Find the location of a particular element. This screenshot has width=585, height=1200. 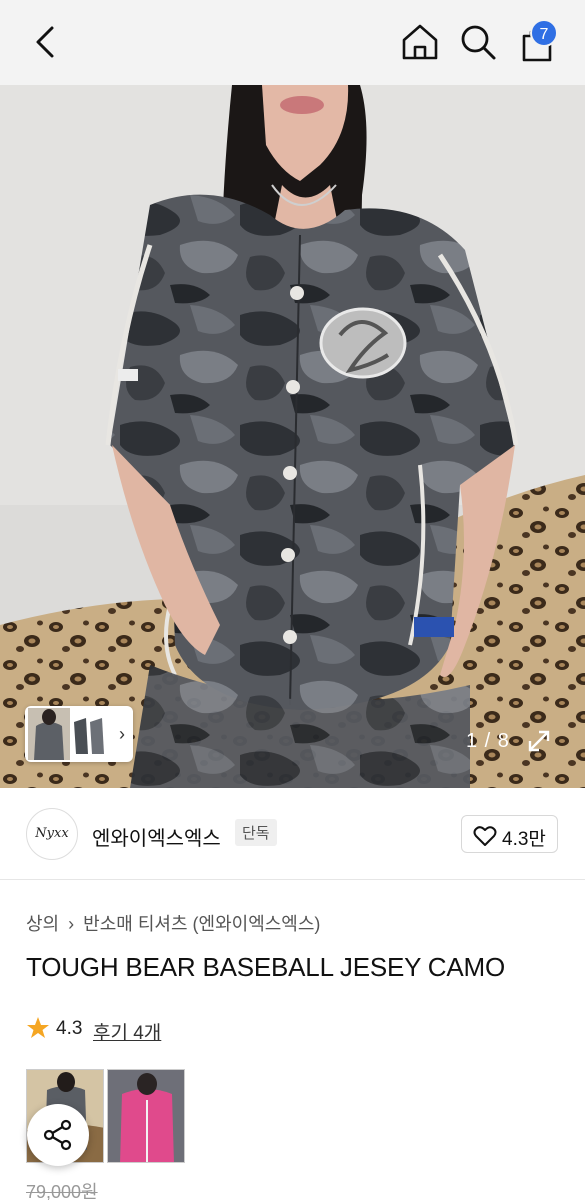

share-icon is located at coordinates (57, 1135).